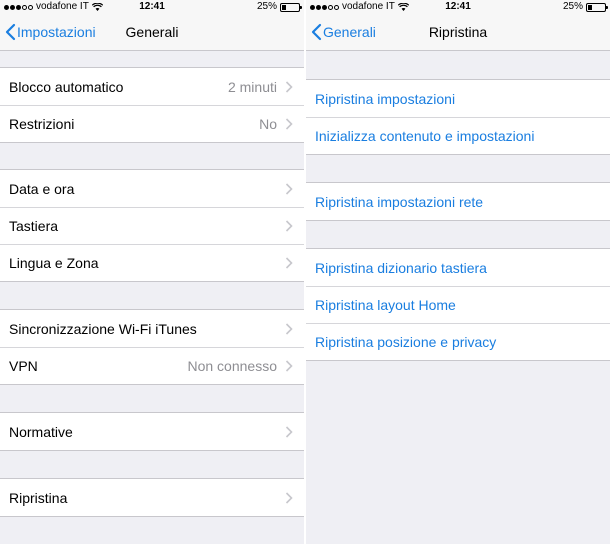 The height and width of the screenshot is (544, 610). I want to click on reset-group: Ripristina impostazioni rete, so click(458, 201).